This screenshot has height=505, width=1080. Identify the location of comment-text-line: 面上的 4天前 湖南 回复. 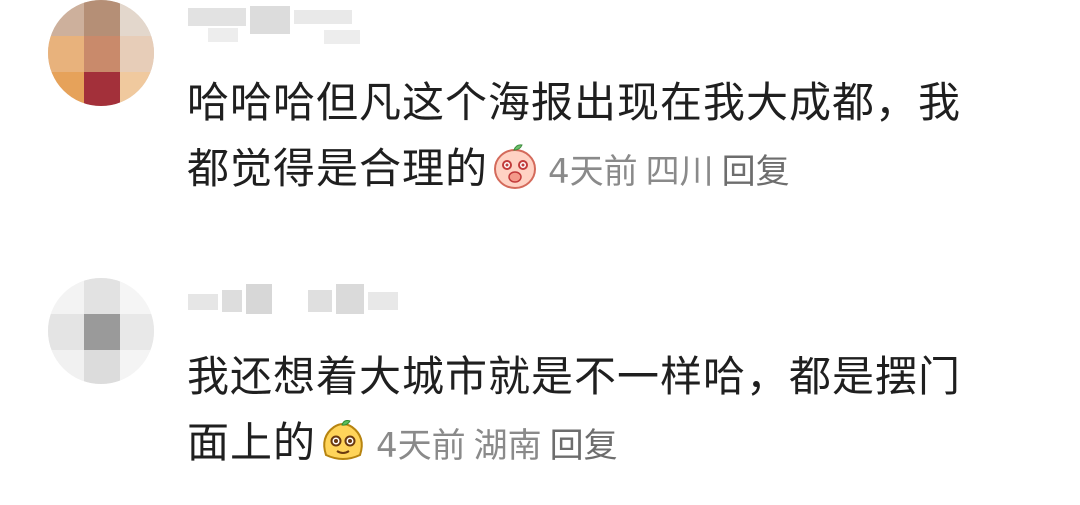
(607, 444).